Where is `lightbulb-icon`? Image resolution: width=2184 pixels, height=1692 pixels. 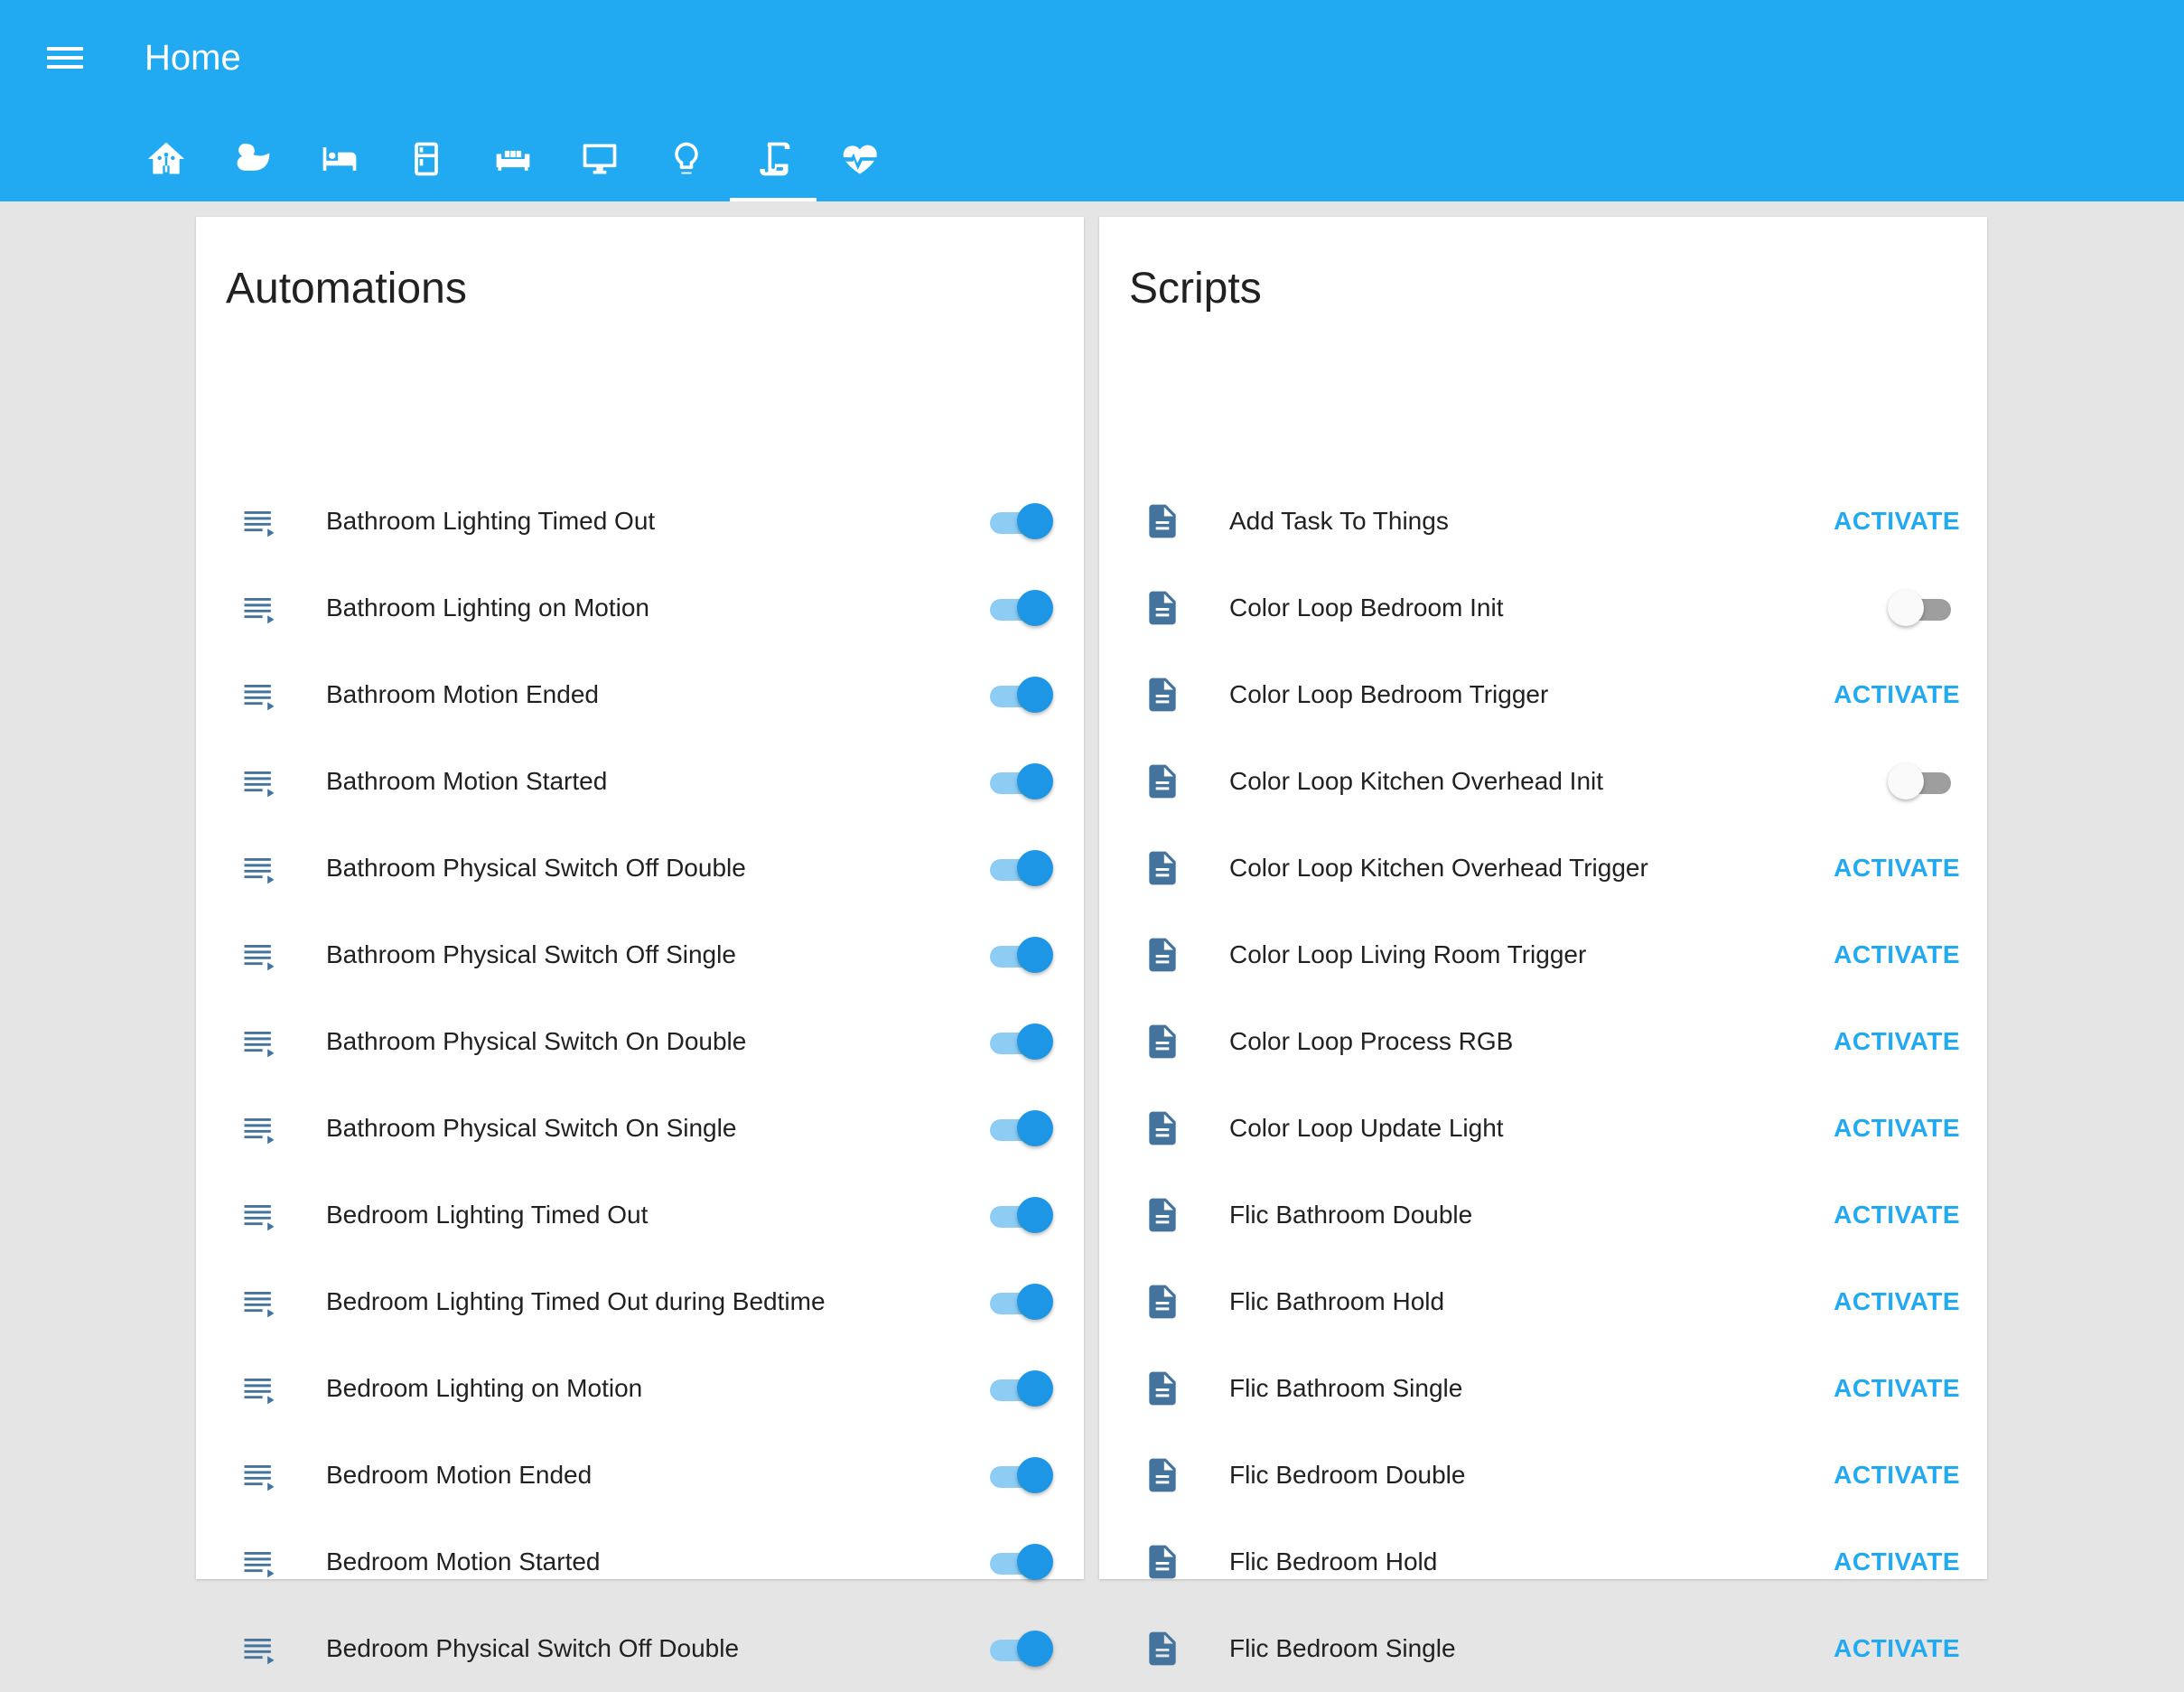
lightbulb-icon is located at coordinates (686, 158).